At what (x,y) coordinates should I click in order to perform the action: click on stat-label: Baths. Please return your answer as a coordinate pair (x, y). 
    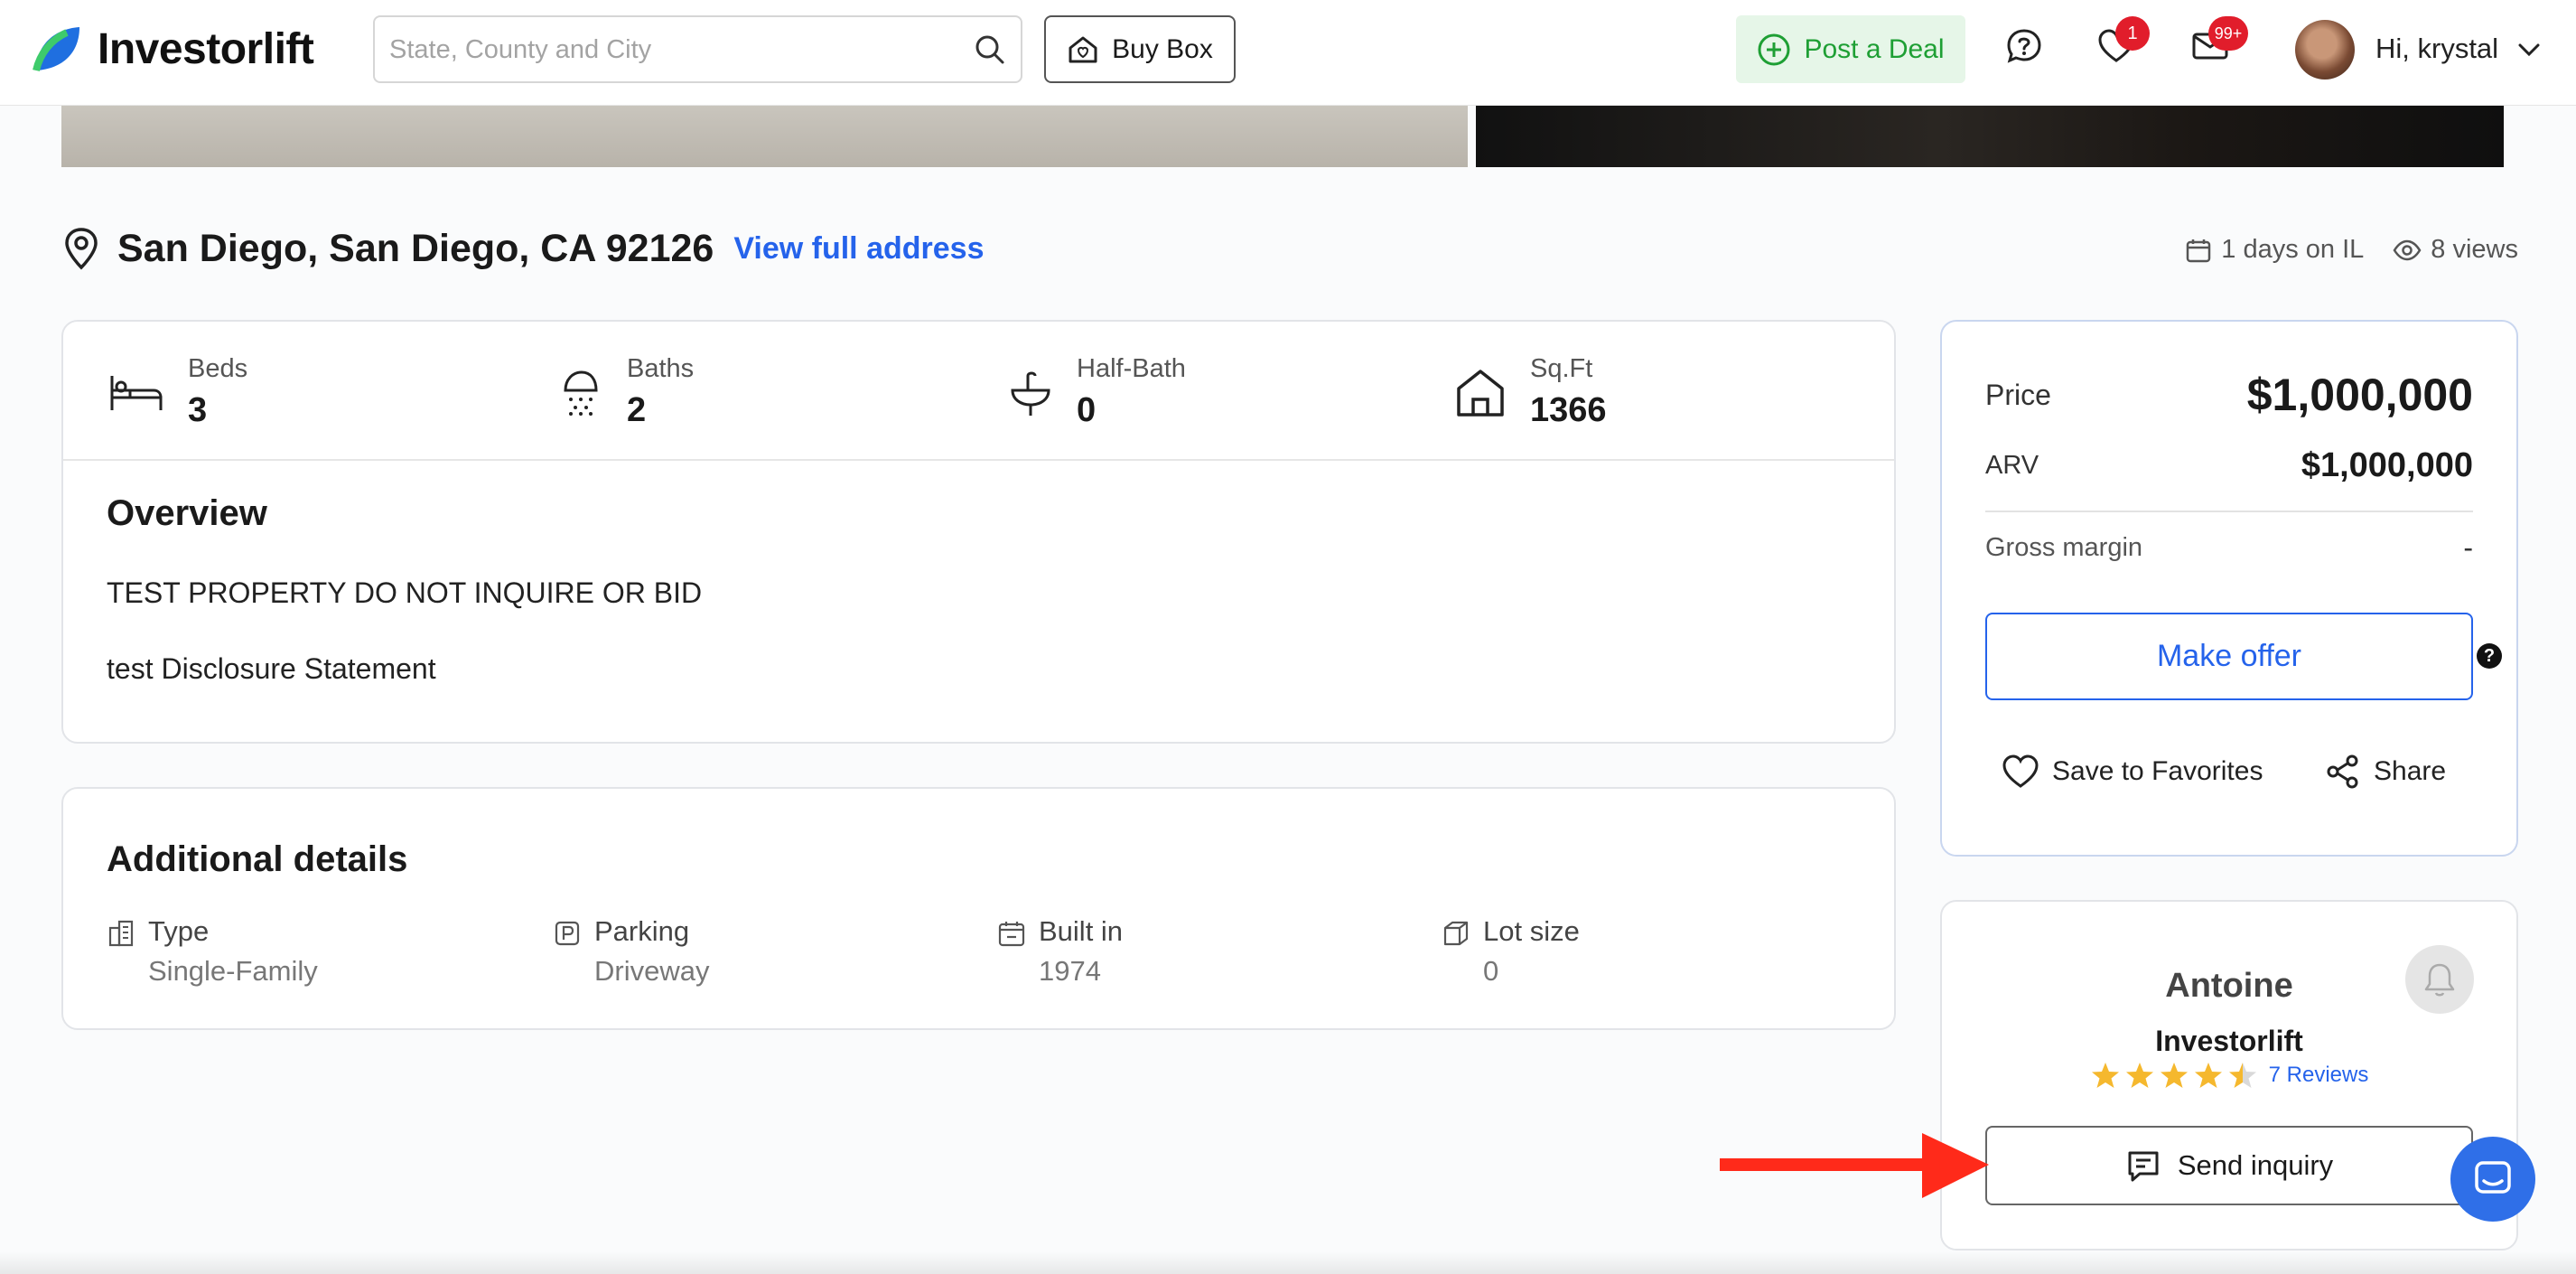
    Looking at the image, I should click on (661, 368).